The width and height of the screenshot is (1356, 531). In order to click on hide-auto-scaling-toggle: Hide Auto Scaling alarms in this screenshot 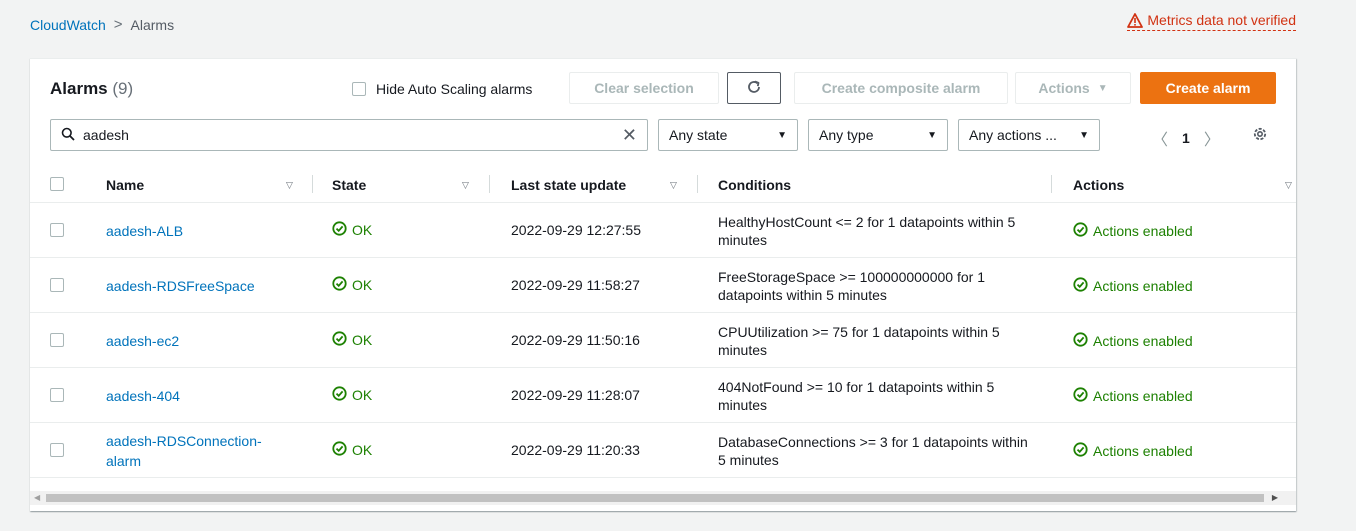, I will do `click(442, 89)`.